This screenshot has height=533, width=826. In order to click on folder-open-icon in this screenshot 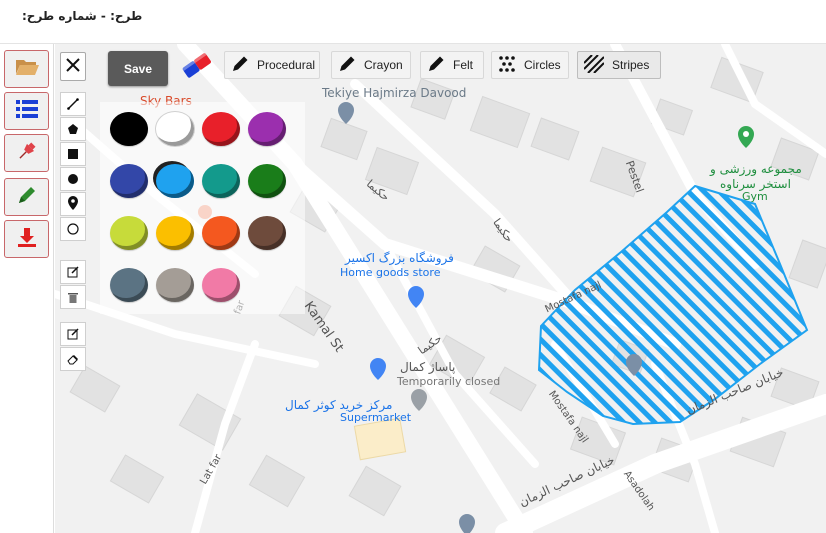, I will do `click(27, 69)`.